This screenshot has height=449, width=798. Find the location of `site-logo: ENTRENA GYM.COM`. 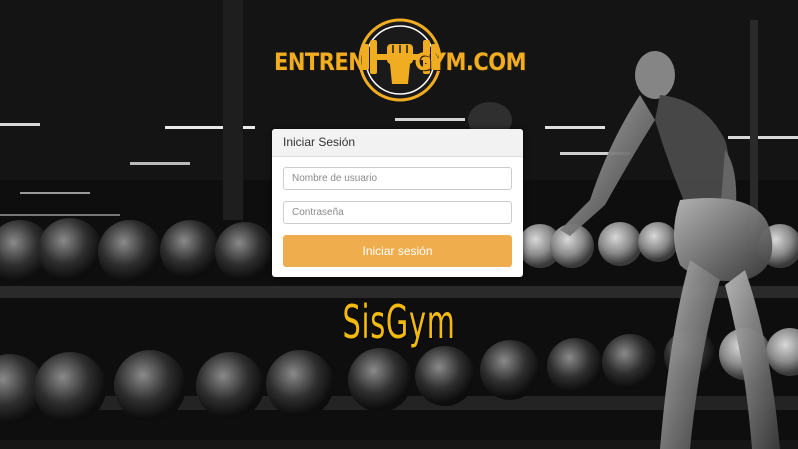

site-logo: ENTRENA GYM.COM is located at coordinates (399, 60).